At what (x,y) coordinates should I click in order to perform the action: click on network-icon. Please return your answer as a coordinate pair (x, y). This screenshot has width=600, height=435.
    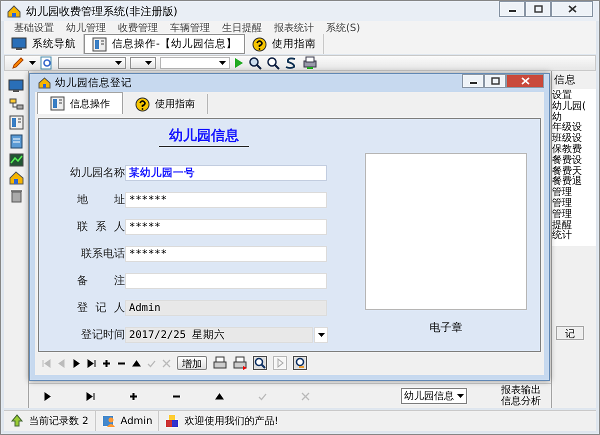
    Looking at the image, I should click on (16, 104).